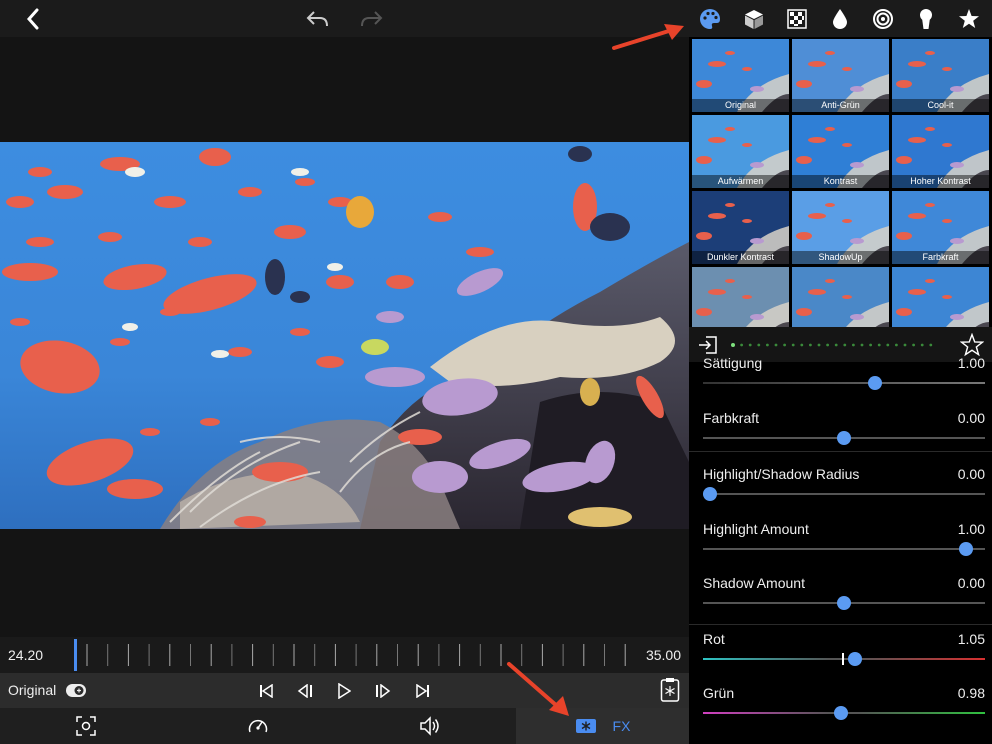 The height and width of the screenshot is (744, 992). I want to click on undo-button, so click(318, 19).